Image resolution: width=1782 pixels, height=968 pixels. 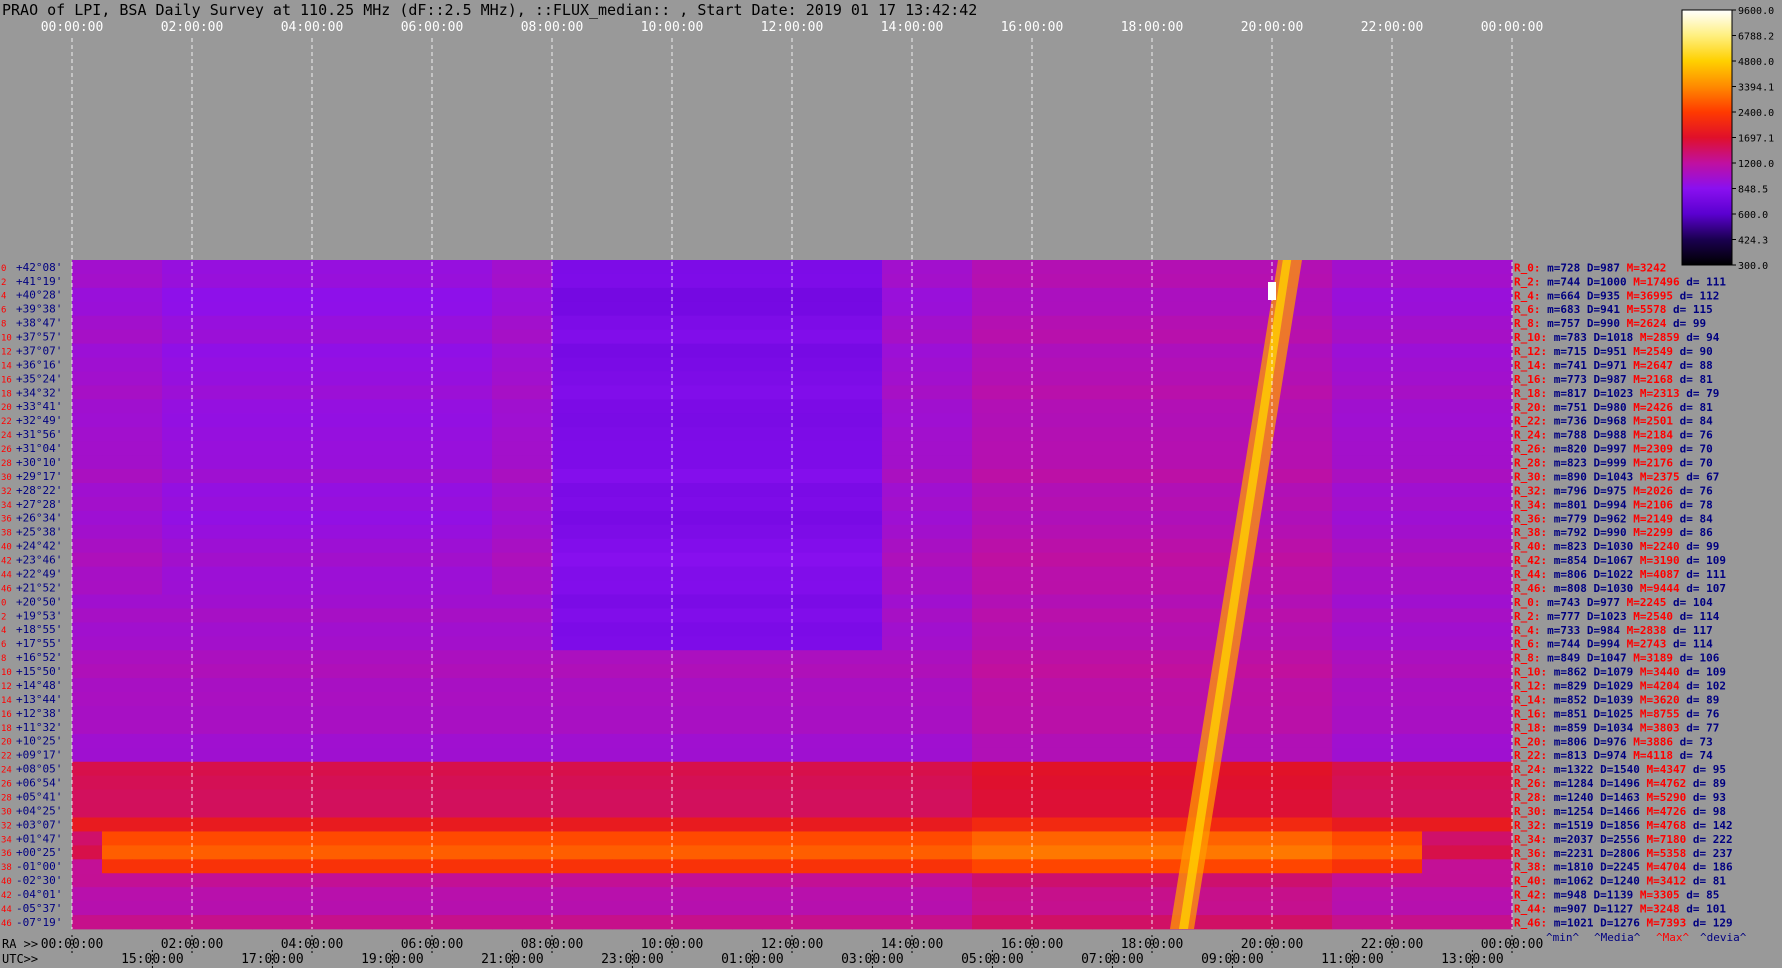 What do you see at coordinates (39, 560) in the screenshot?
I see `declination-label: +23°46'` at bounding box center [39, 560].